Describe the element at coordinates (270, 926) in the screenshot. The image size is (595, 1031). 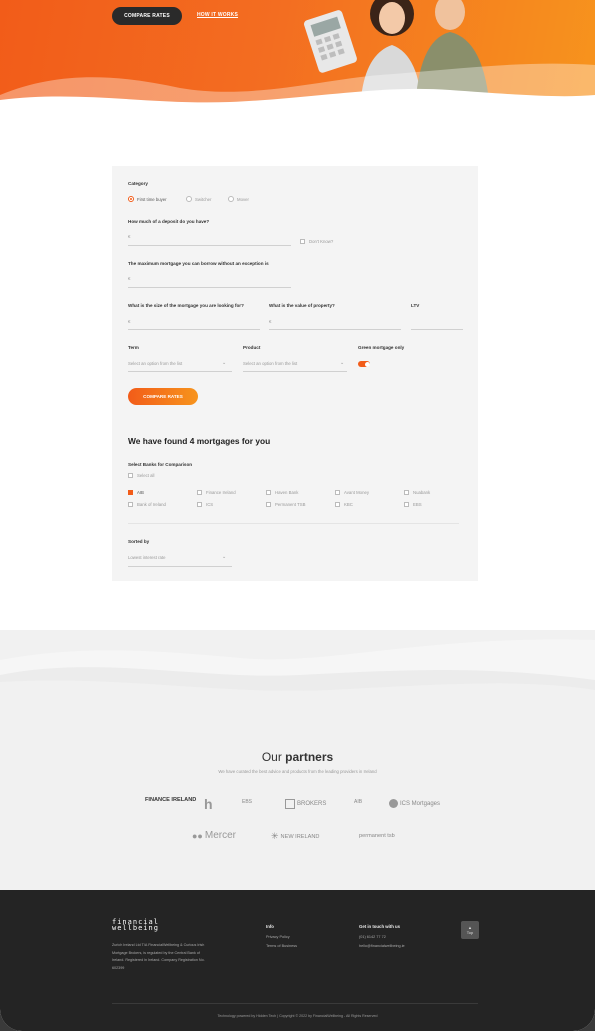
I see `footer-info-heading: Info` at that location.